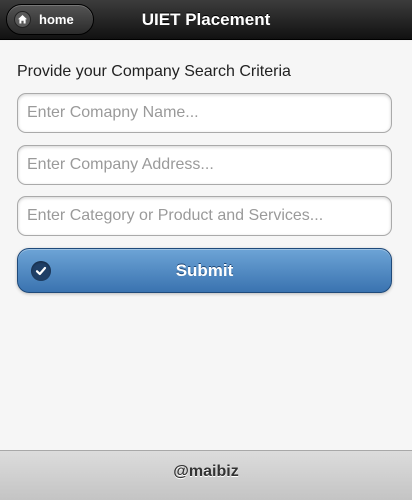  I want to click on header-bar: UIET Placement home, so click(206, 20).